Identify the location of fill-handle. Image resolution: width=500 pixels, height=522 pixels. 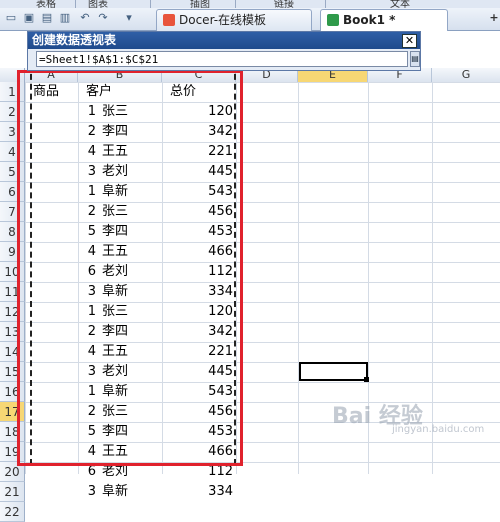
(366, 379).